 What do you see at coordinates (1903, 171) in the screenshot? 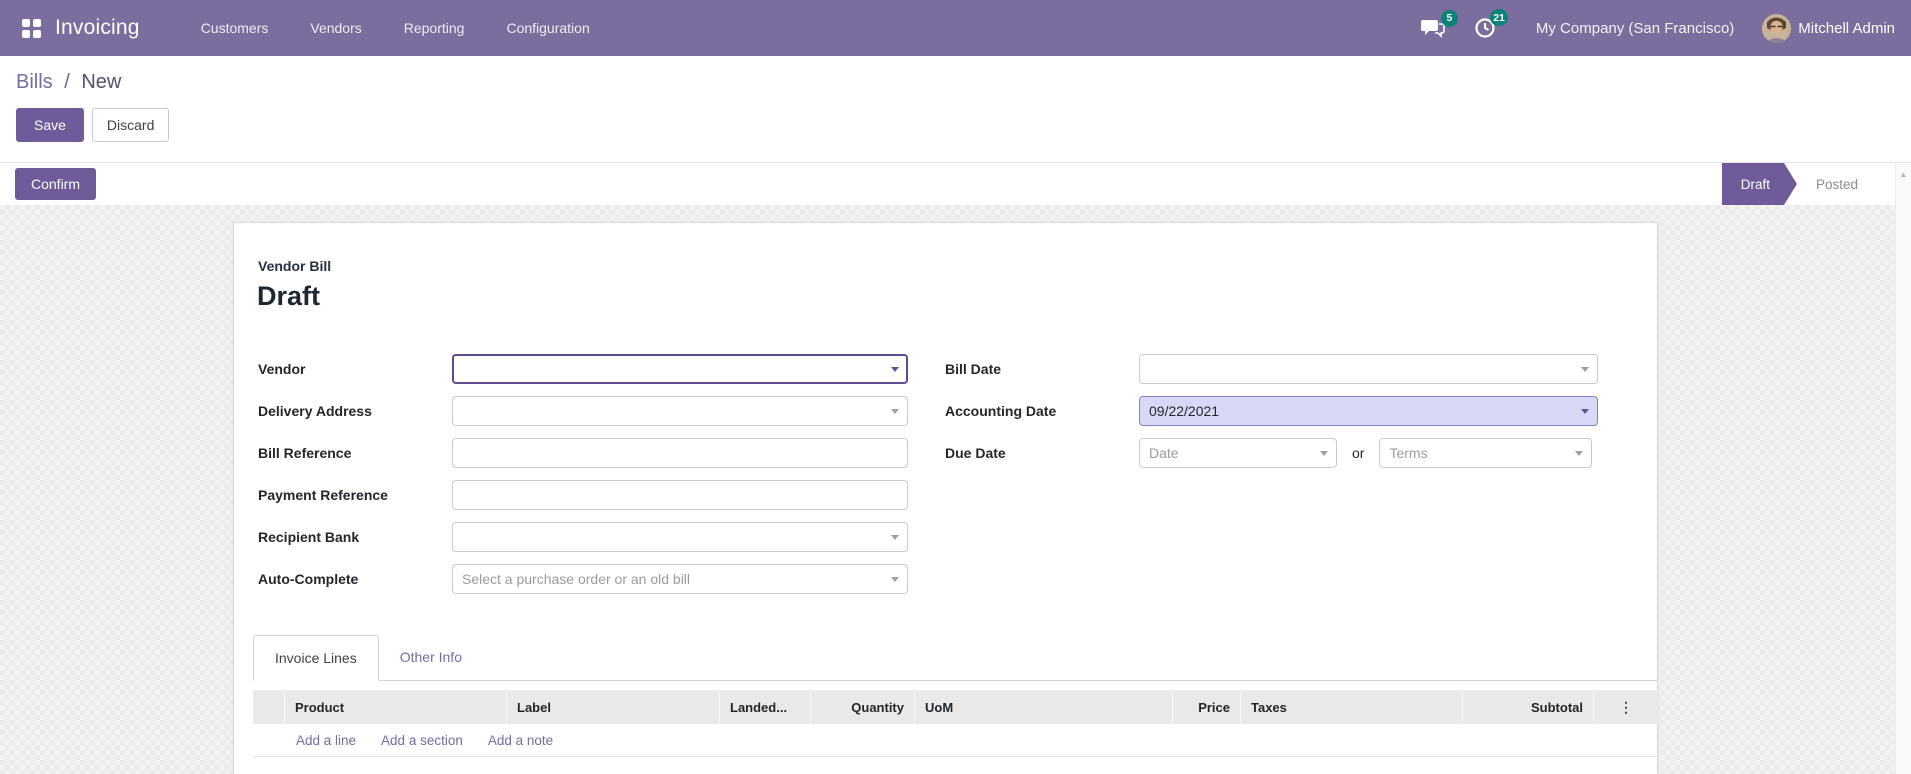
I see `scroll-up-icon: ▲` at bounding box center [1903, 171].